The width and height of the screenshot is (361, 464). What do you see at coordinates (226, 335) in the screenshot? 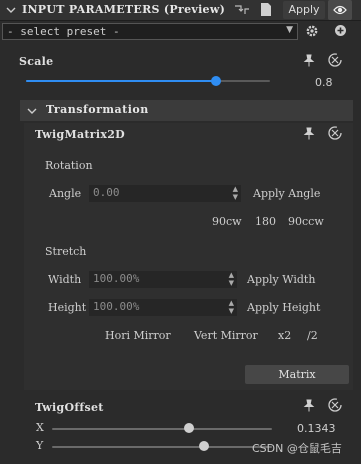
I see `vert-mirror-button: Vert Mirror` at bounding box center [226, 335].